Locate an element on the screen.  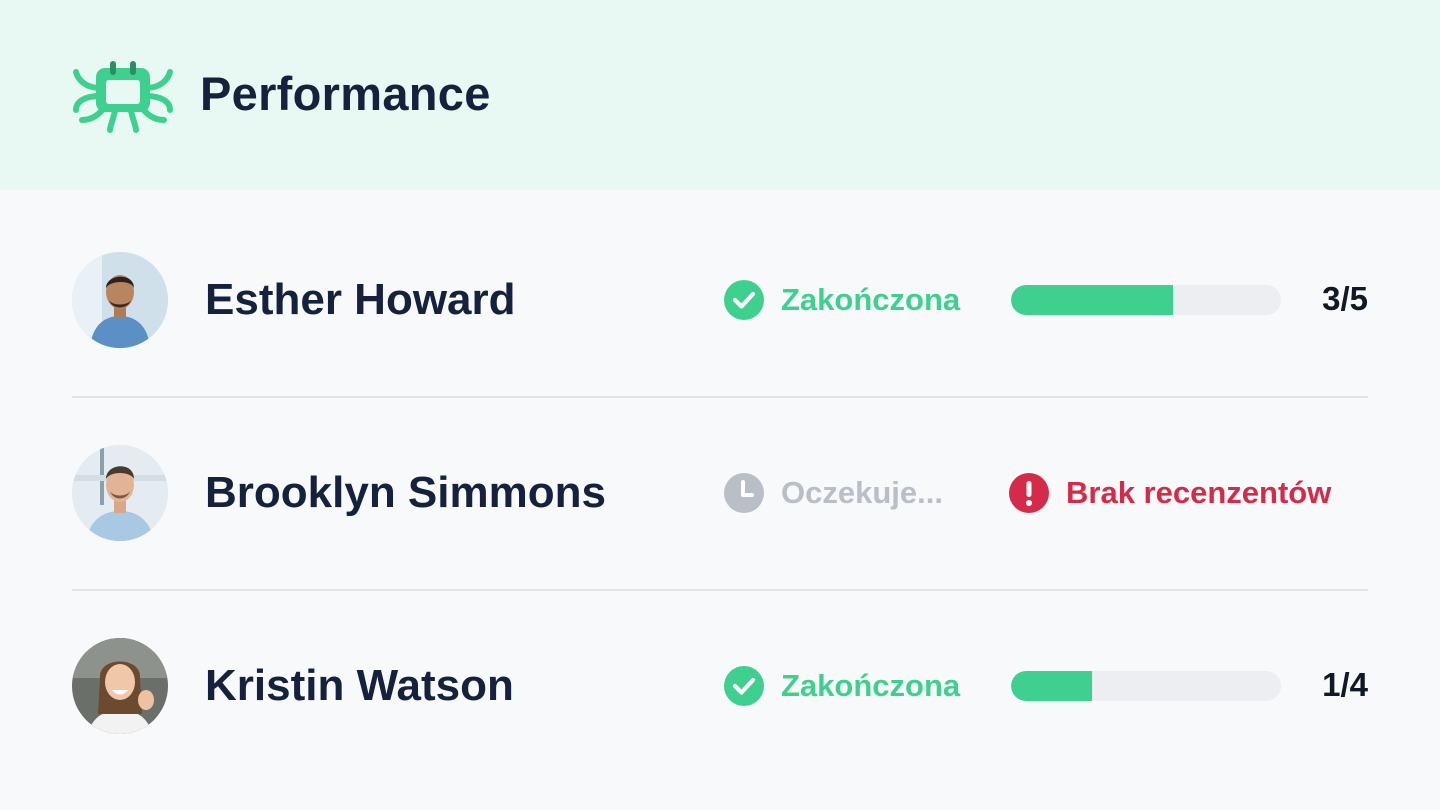
exclamation-circle-icon is located at coordinates (1029, 493).